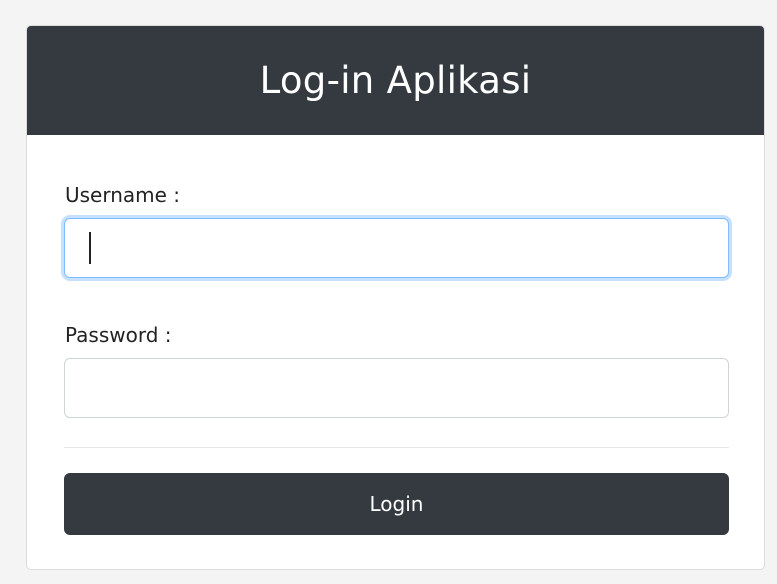 The height and width of the screenshot is (584, 777). Describe the element at coordinates (90, 248) in the screenshot. I see `text-cursor` at that location.